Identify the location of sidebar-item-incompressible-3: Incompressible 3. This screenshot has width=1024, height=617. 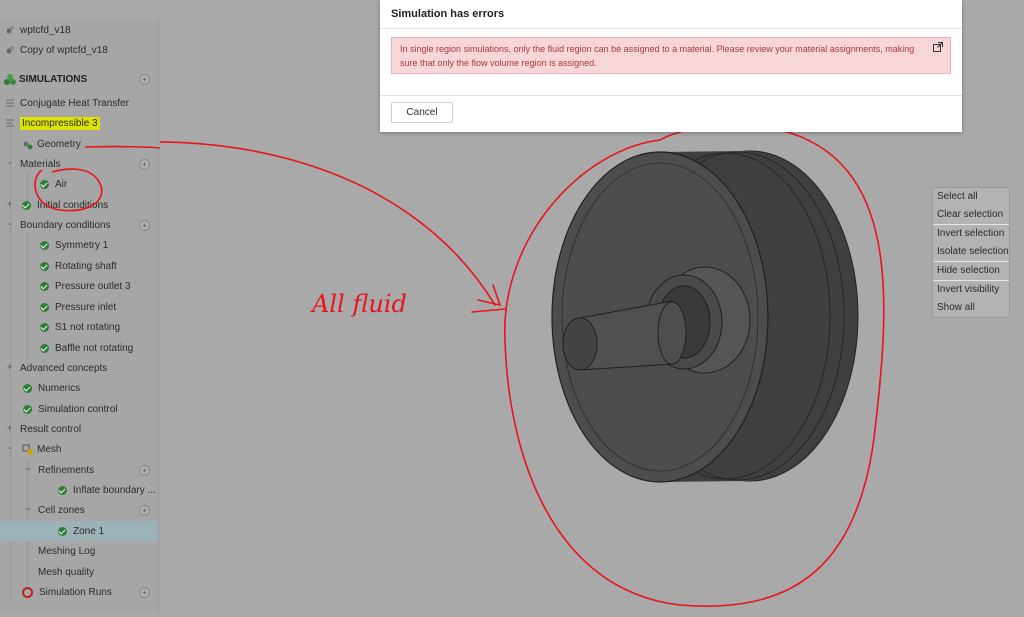
(79, 123).